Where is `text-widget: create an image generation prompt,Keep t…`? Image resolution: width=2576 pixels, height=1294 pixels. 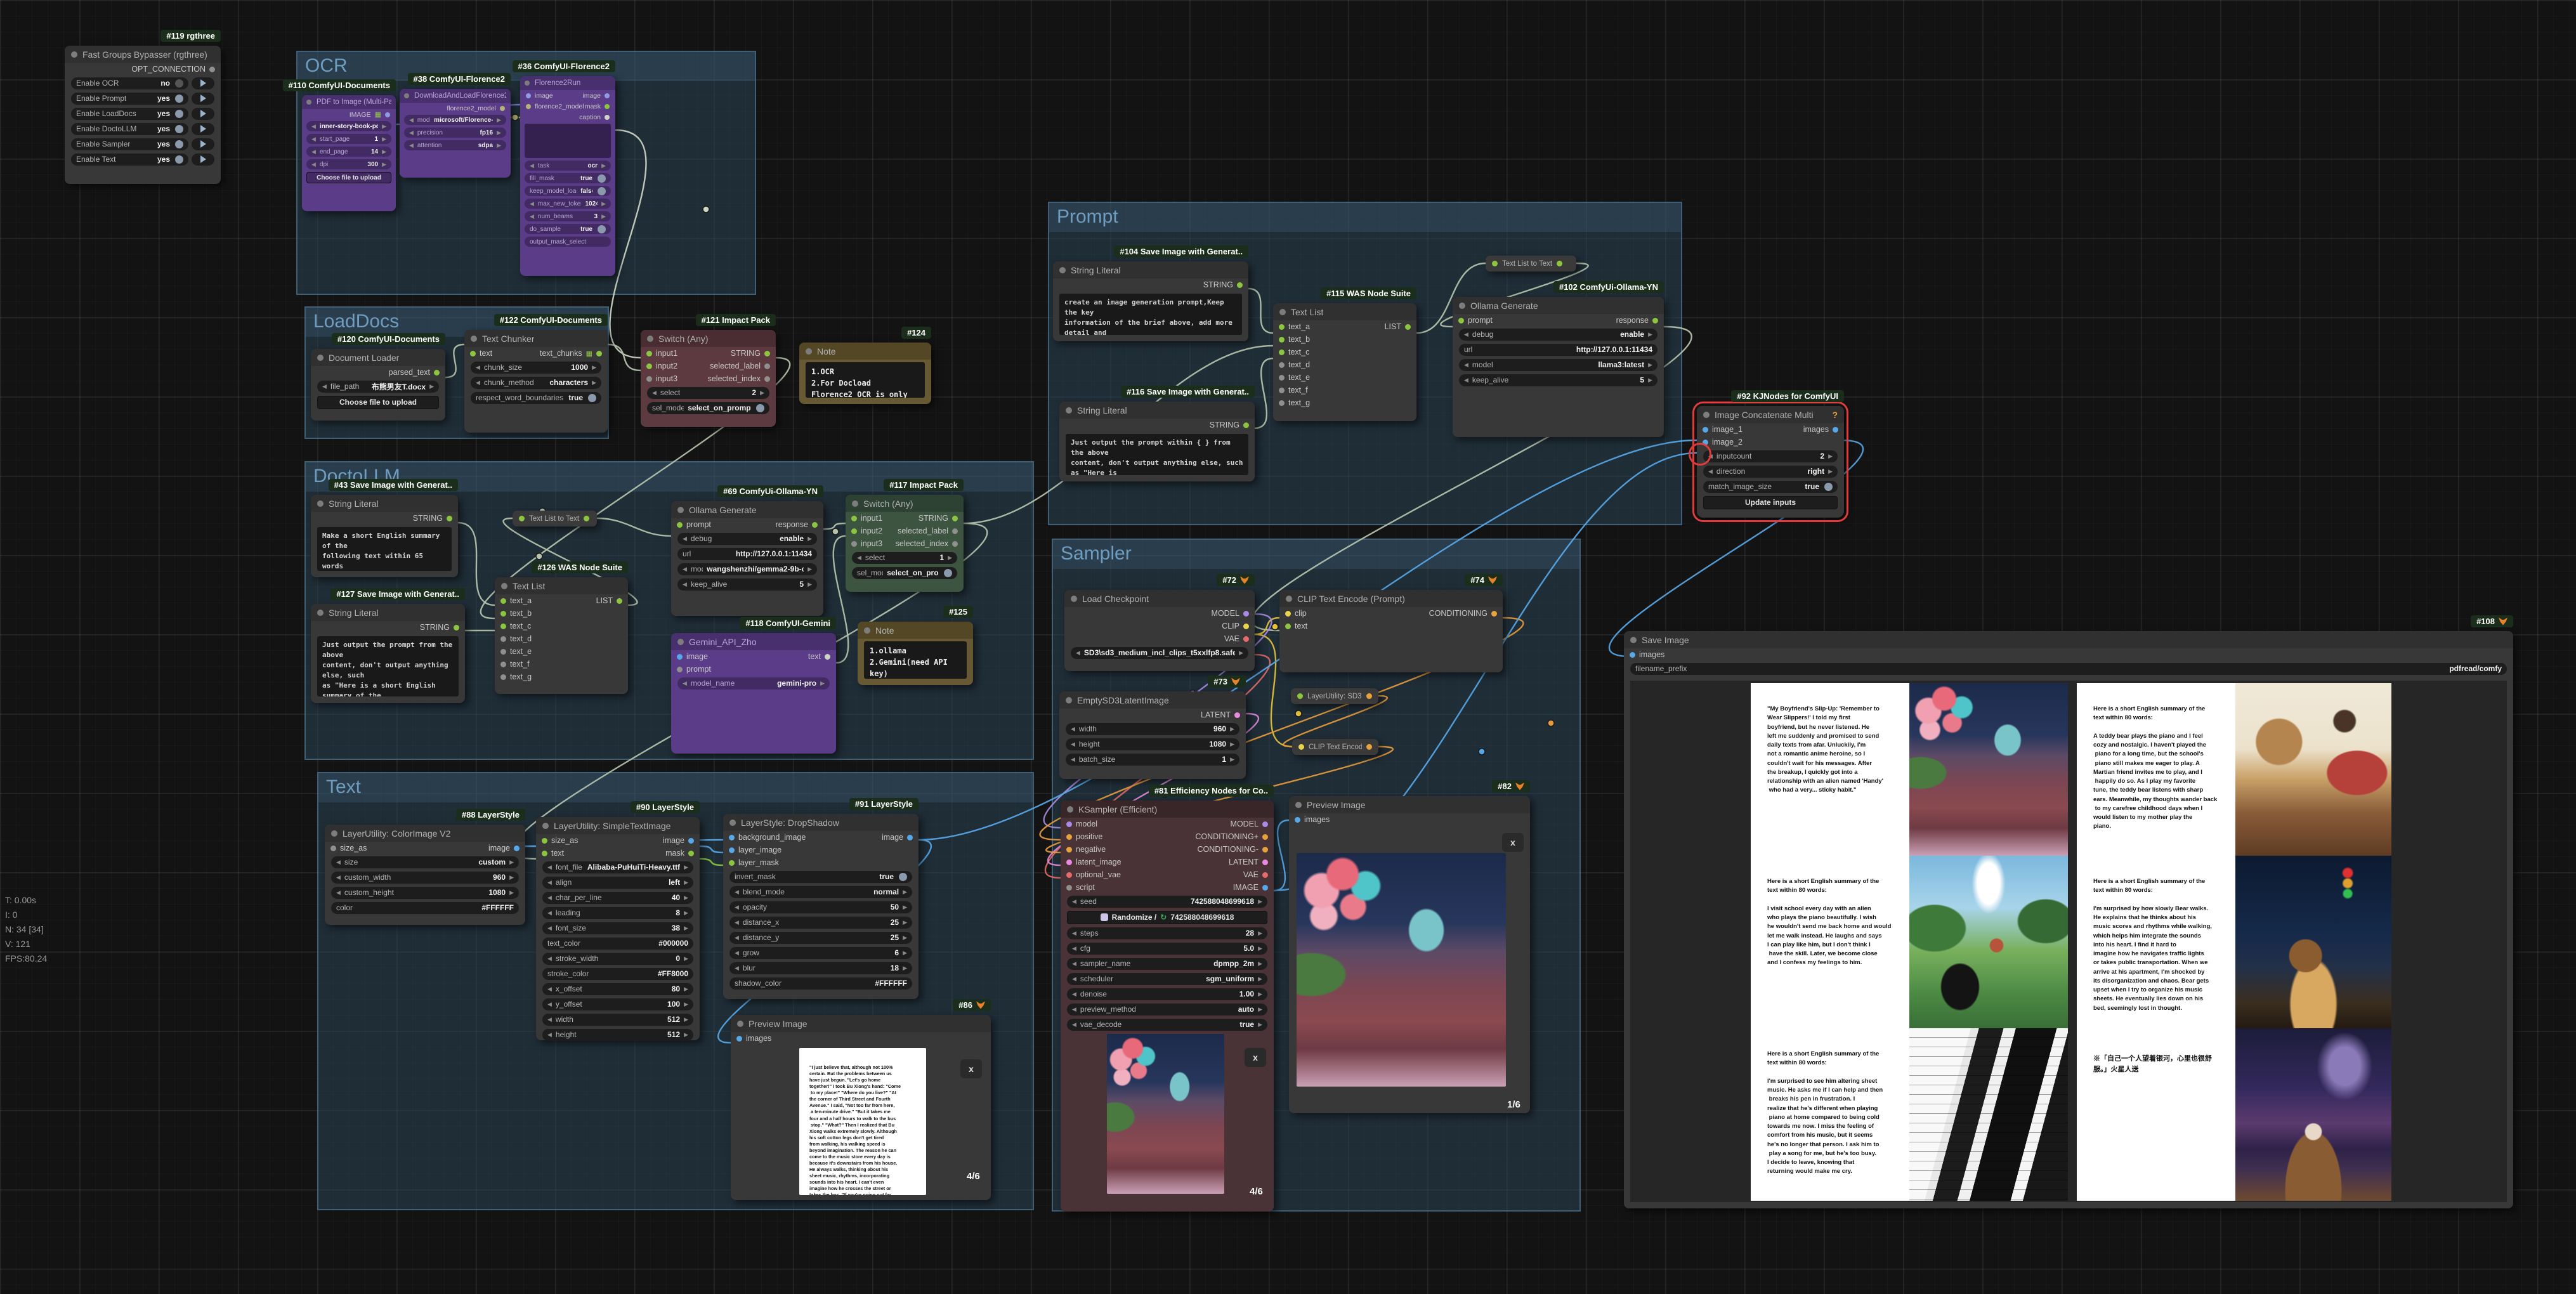 text-widget: create an image generation prompt,Keep t… is located at coordinates (1150, 314).